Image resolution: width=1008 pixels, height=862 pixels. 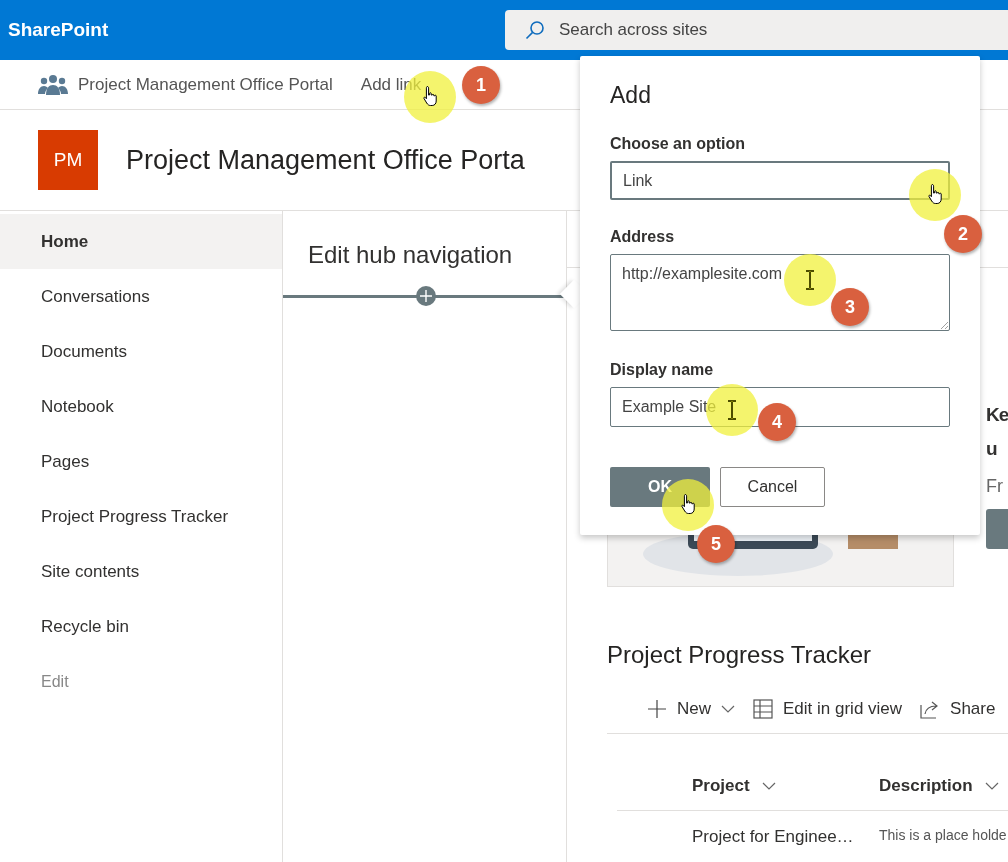 What do you see at coordinates (958, 709) in the screenshot?
I see `toolbar-button: Share` at bounding box center [958, 709].